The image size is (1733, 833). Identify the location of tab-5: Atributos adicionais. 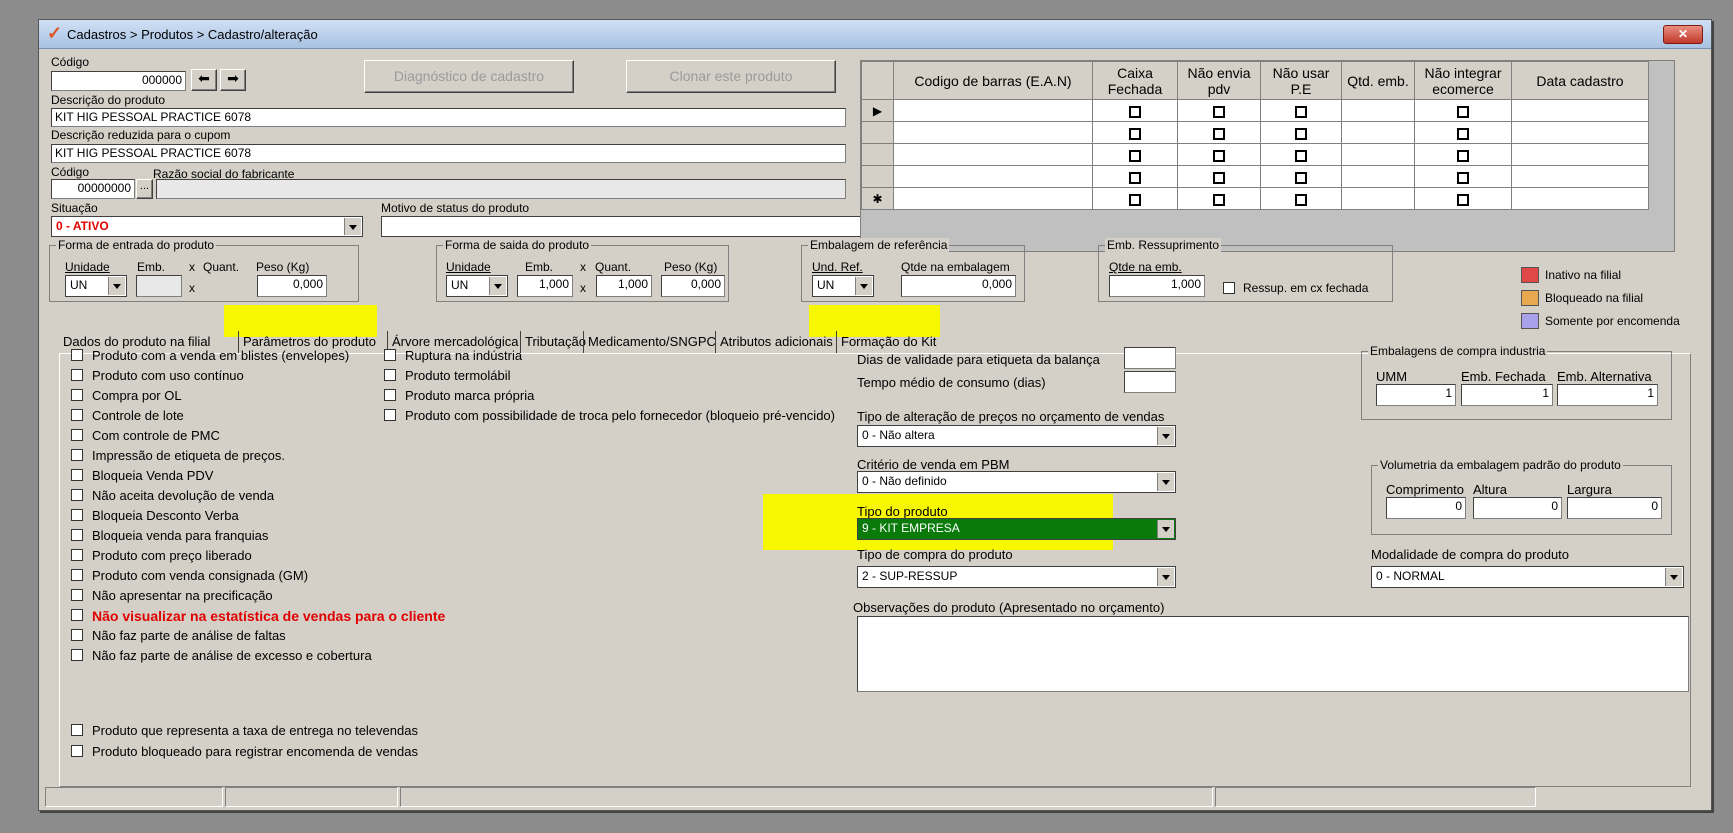
(776, 342).